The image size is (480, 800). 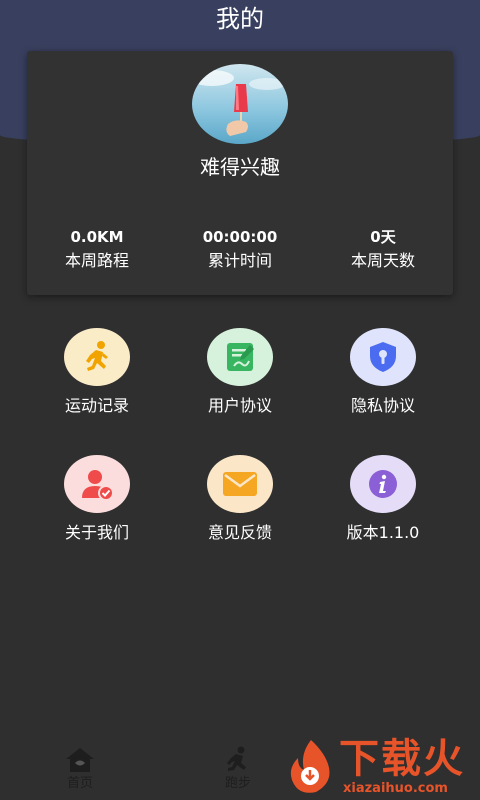 I want to click on stat-total-time: 00:00:00 累计时间, so click(x=240, y=250).